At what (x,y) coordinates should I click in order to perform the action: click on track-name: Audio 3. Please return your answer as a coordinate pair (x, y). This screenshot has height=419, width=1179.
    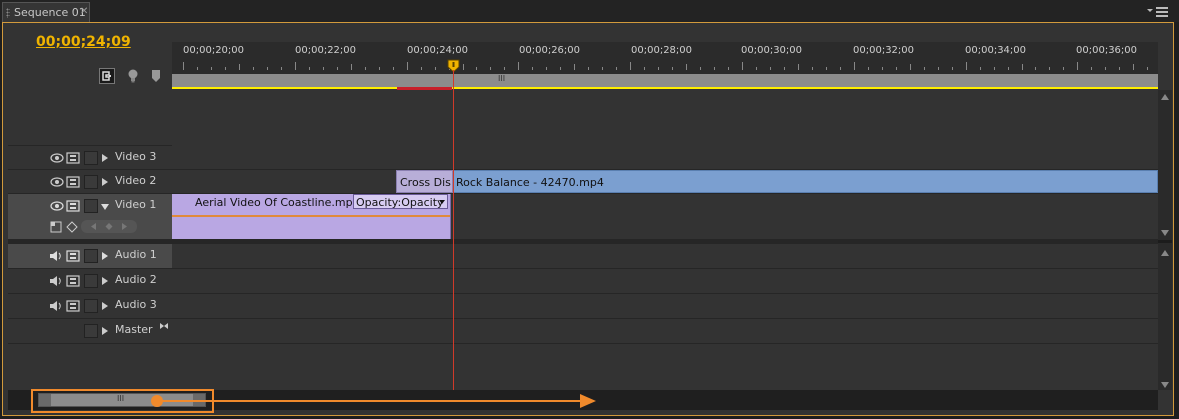
    Looking at the image, I should click on (136, 304).